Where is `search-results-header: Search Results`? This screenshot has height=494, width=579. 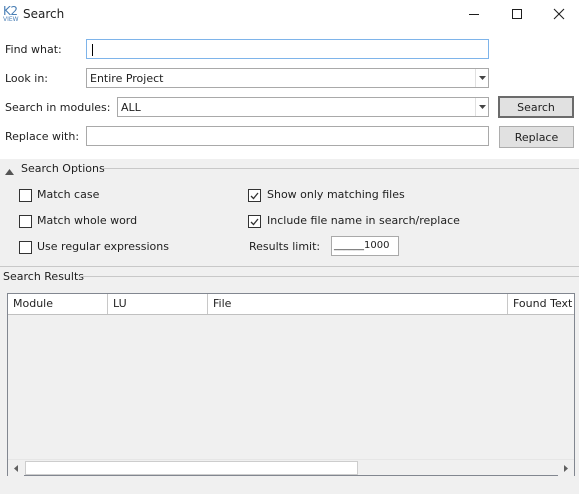
search-results-header: Search Results is located at coordinates (44, 276).